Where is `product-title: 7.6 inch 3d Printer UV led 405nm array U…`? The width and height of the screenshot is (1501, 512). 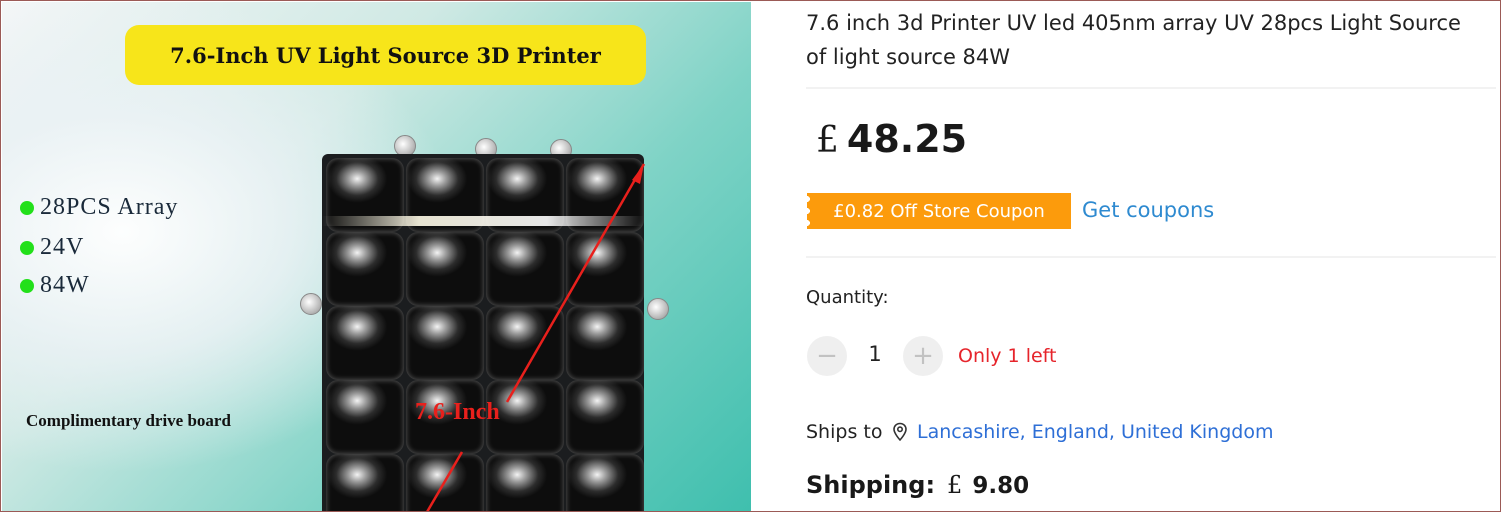
product-title: 7.6 inch 3d Printer UV led 405nm array U… is located at coordinates (1153, 40).